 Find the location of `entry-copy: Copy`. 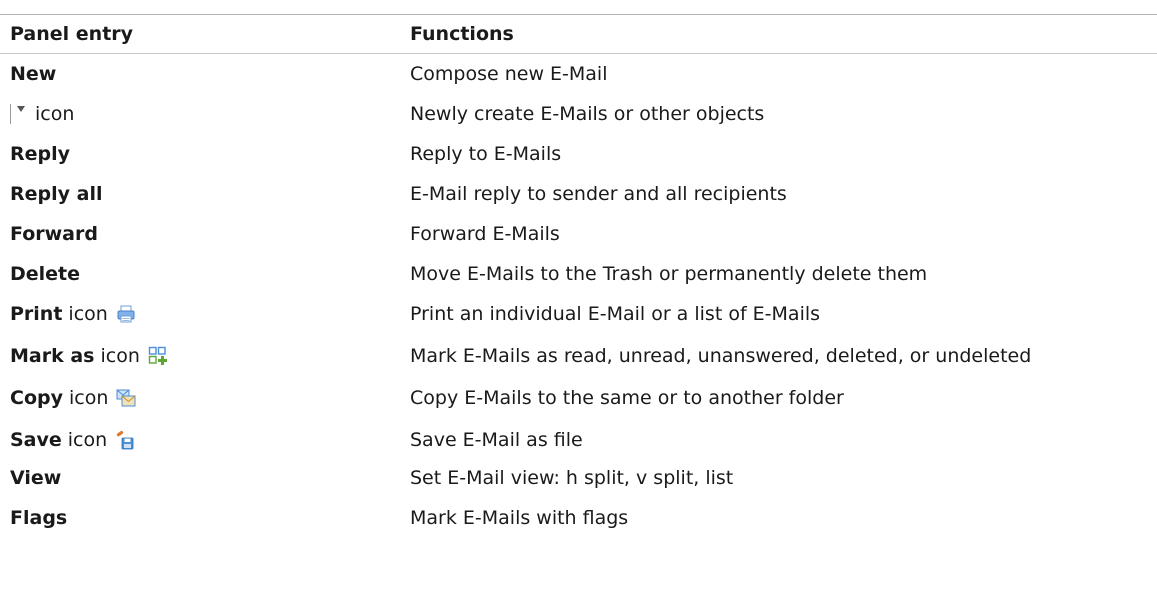

entry-copy: Copy is located at coordinates (36, 398).